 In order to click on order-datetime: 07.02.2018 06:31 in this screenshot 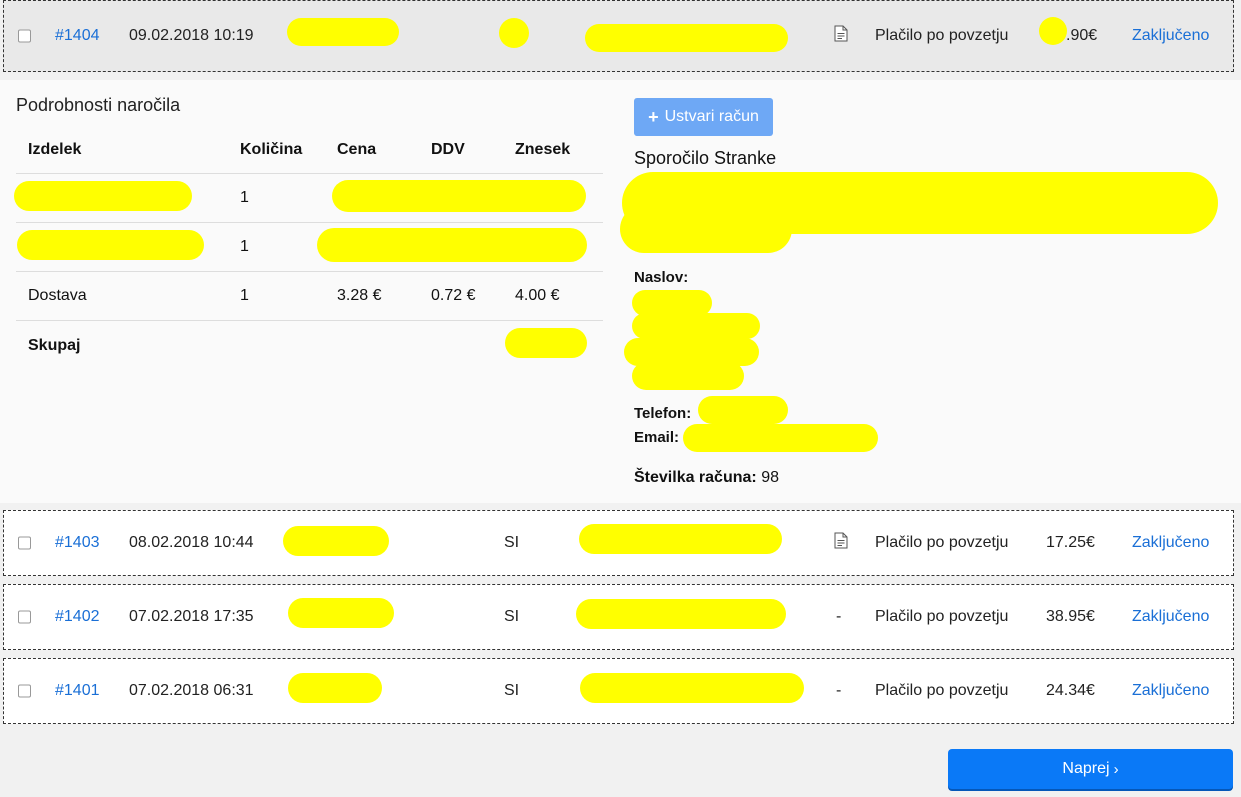, I will do `click(191, 690)`.